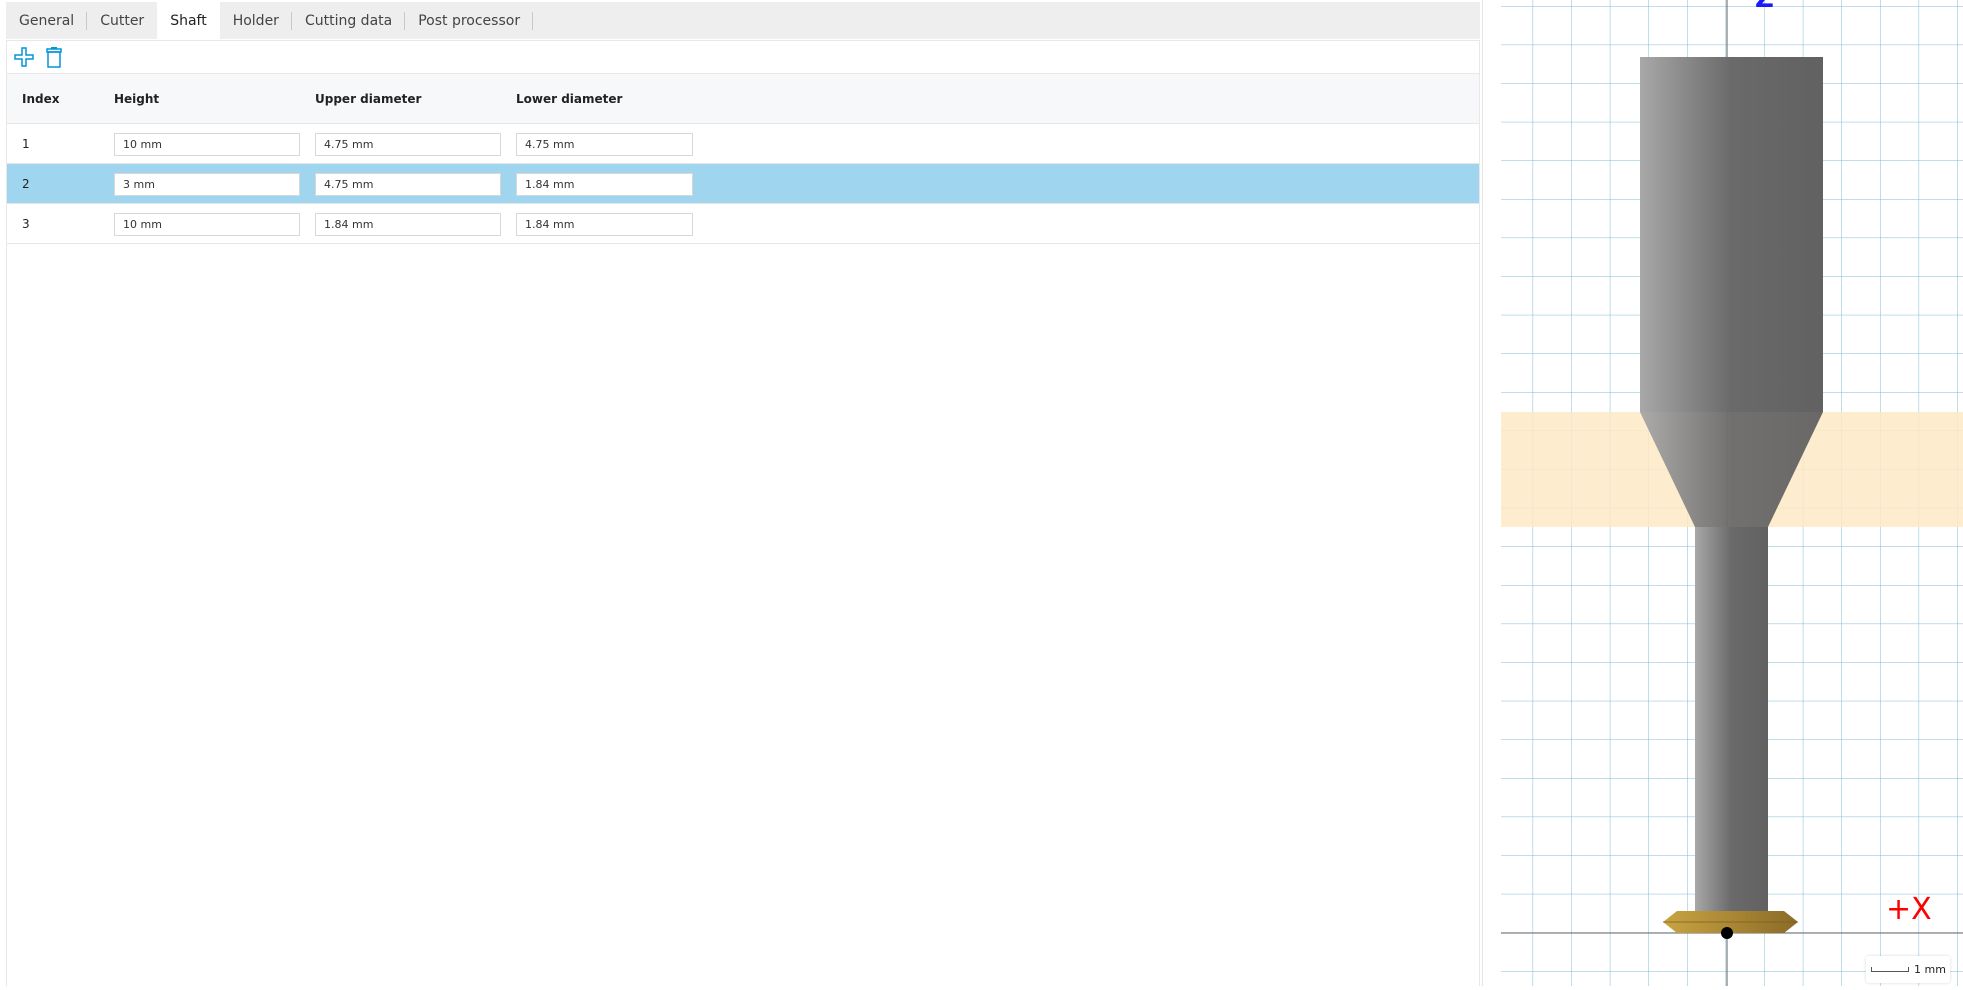 The height and width of the screenshot is (990, 1963). I want to click on tab-shaft: Shaft, so click(188, 20).